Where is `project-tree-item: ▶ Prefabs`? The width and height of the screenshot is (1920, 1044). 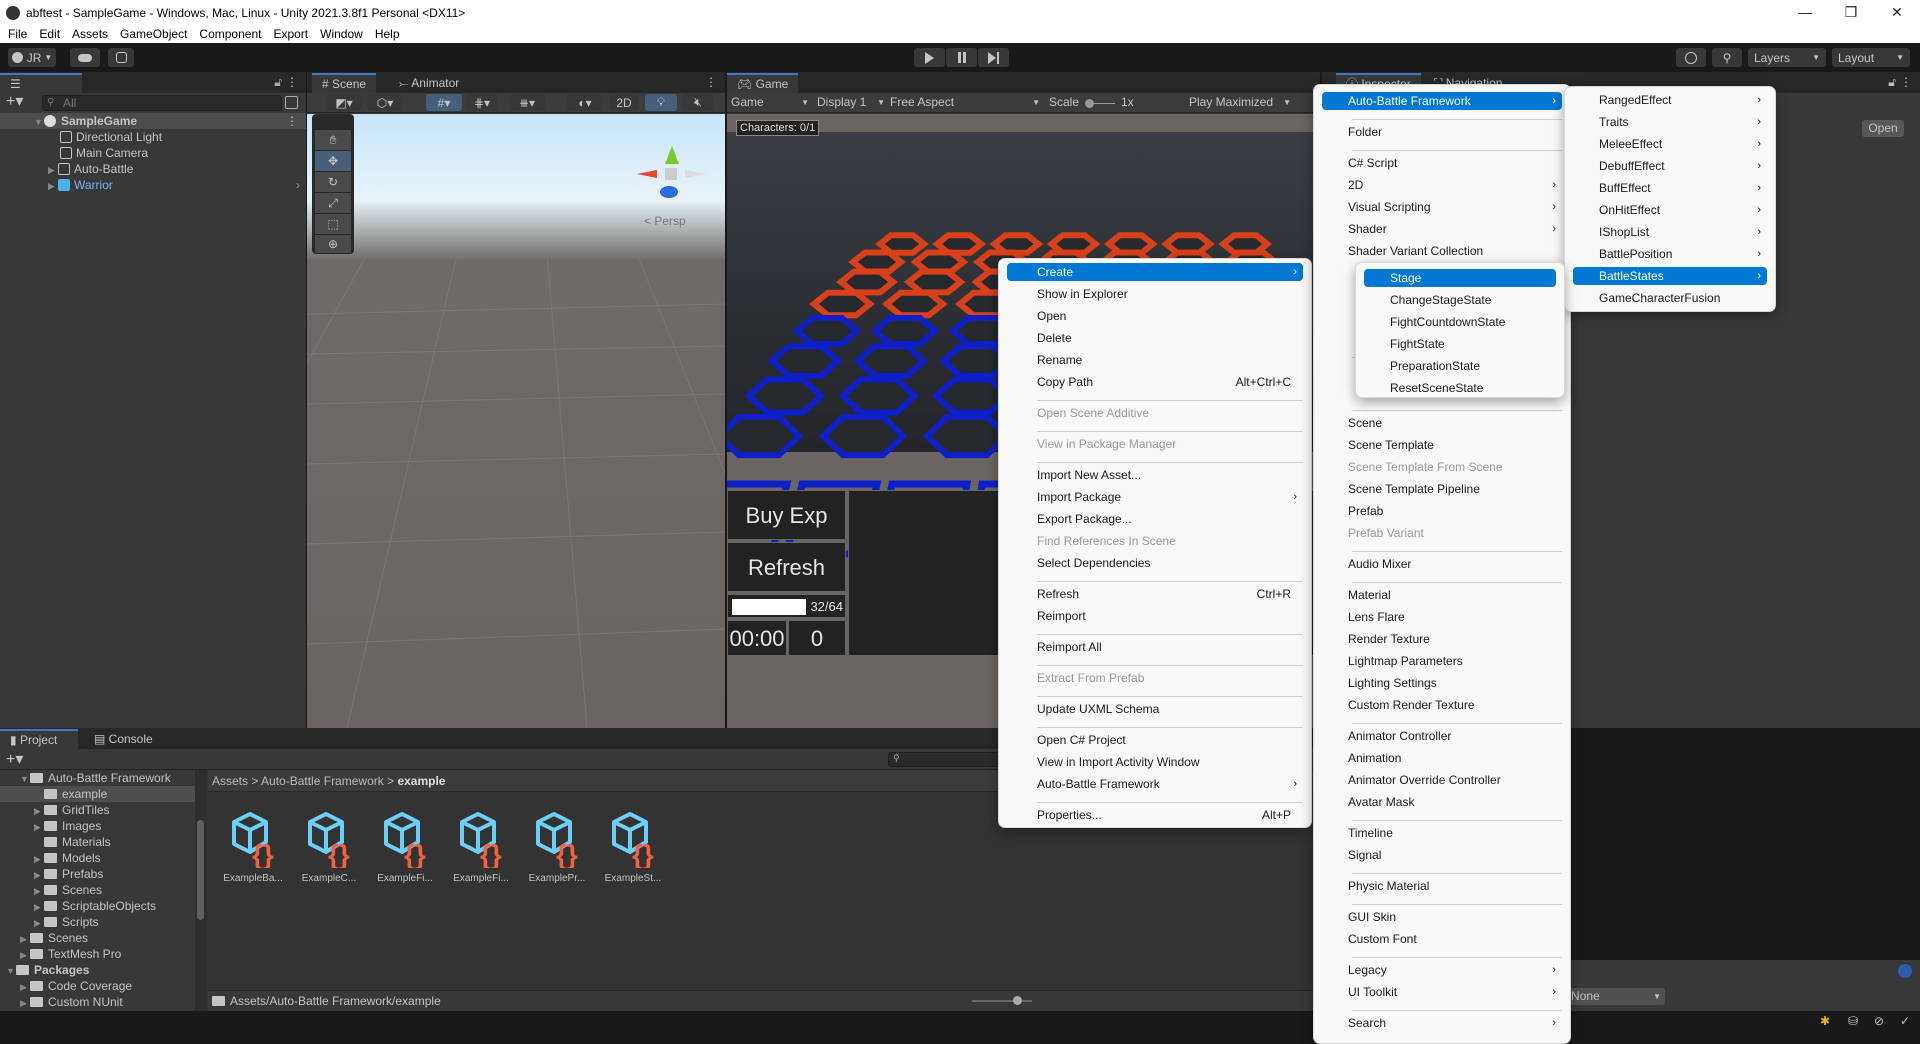 project-tree-item: ▶ Prefabs is located at coordinates (97, 874).